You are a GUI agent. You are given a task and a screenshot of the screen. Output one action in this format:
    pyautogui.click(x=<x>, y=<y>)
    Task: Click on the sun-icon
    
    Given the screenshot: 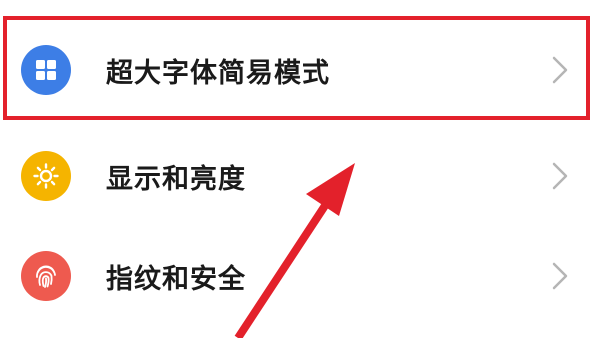 What is the action you would take?
    pyautogui.click(x=46, y=176)
    